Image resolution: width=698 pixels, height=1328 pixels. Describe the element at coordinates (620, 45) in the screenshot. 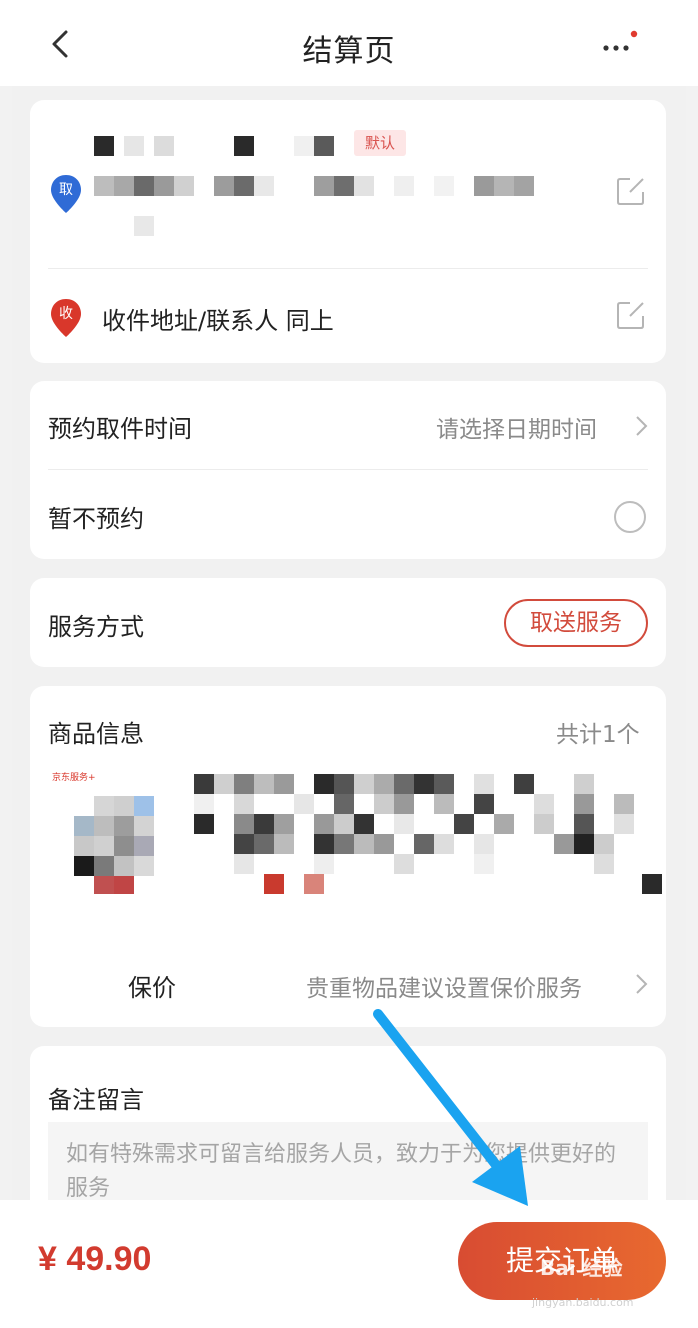

I see `more-icon` at that location.